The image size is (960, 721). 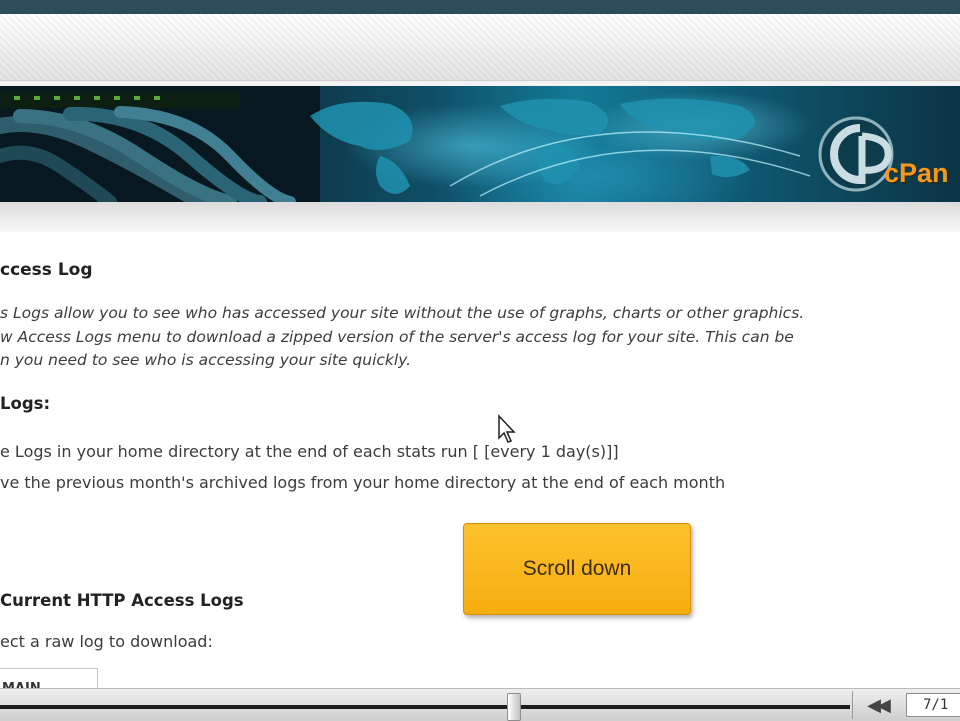 I want to click on world-map-graphic, so click(x=560, y=147).